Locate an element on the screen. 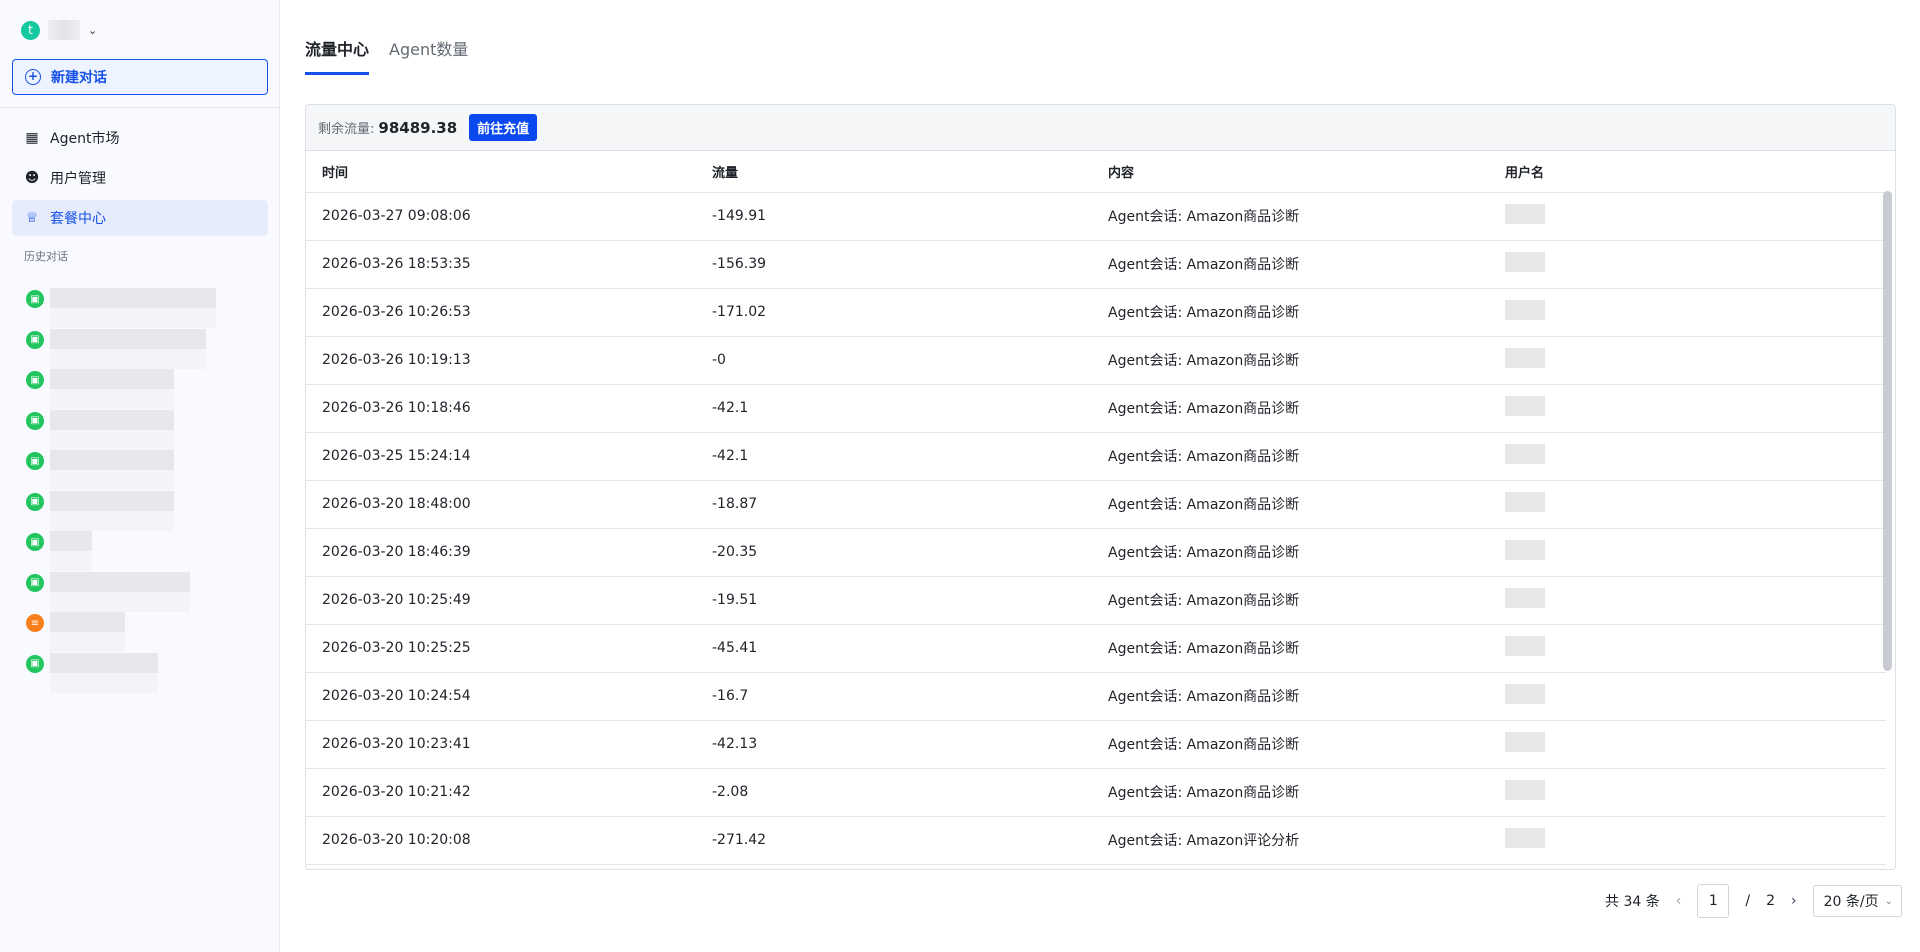 The image size is (1920, 952). prev-page-button: ‹ is located at coordinates (1679, 901).